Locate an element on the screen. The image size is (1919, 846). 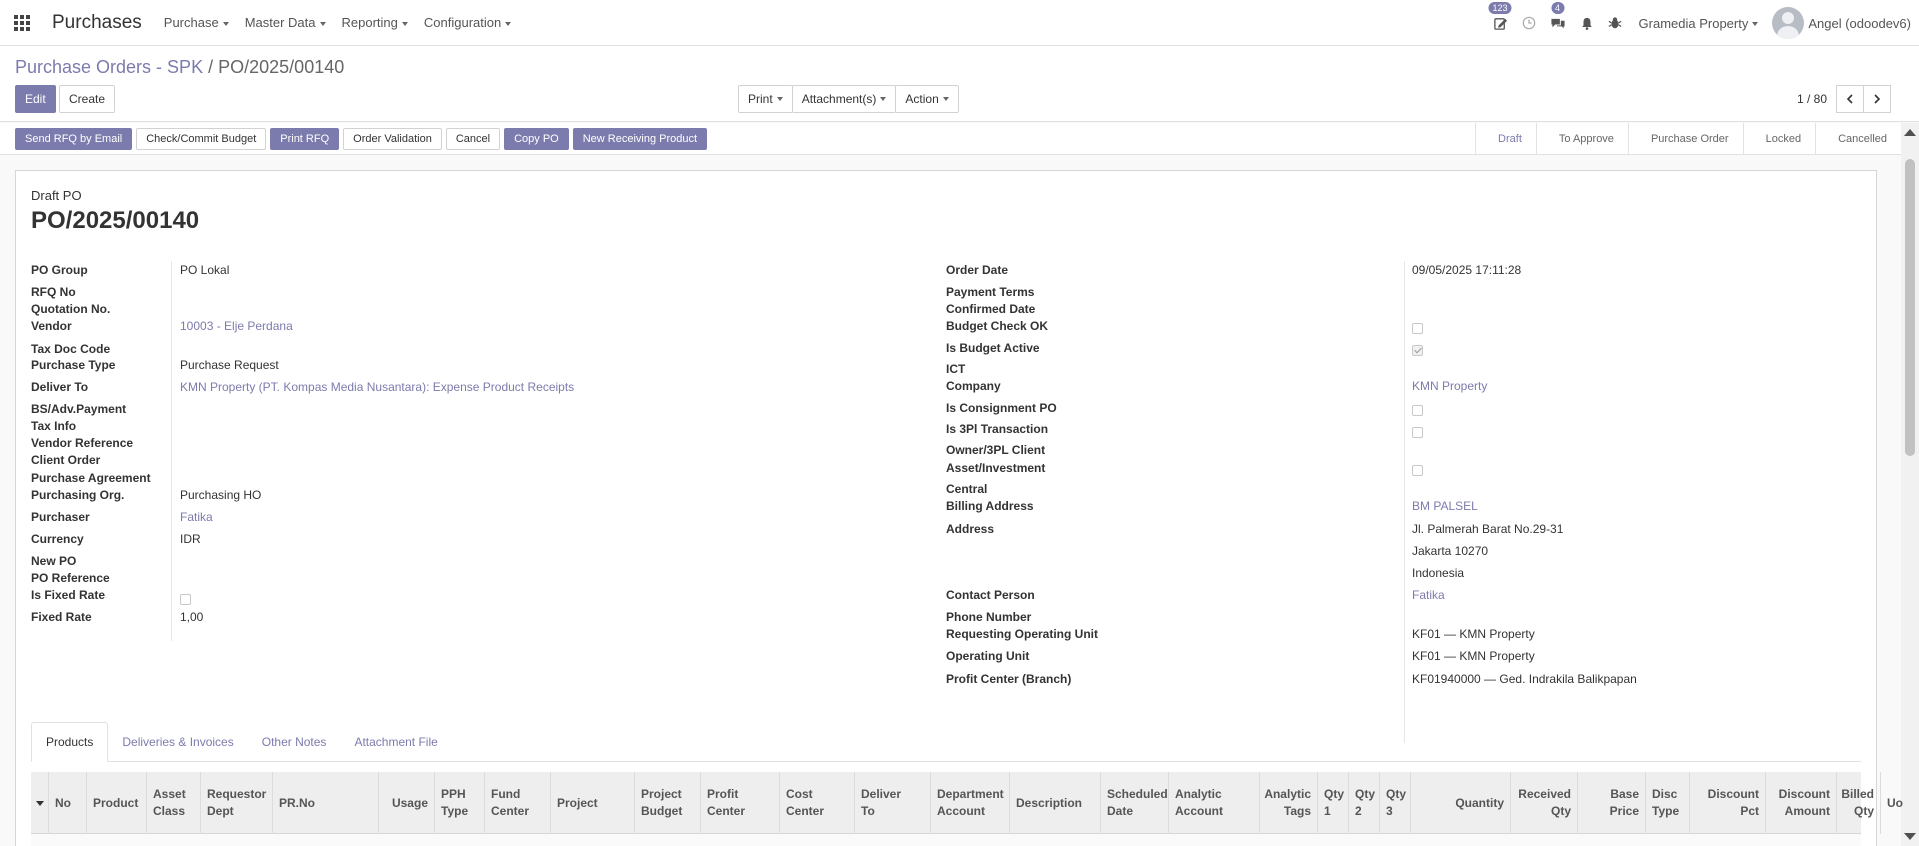
tab-attachment-file: Attachment File is located at coordinates (395, 742).